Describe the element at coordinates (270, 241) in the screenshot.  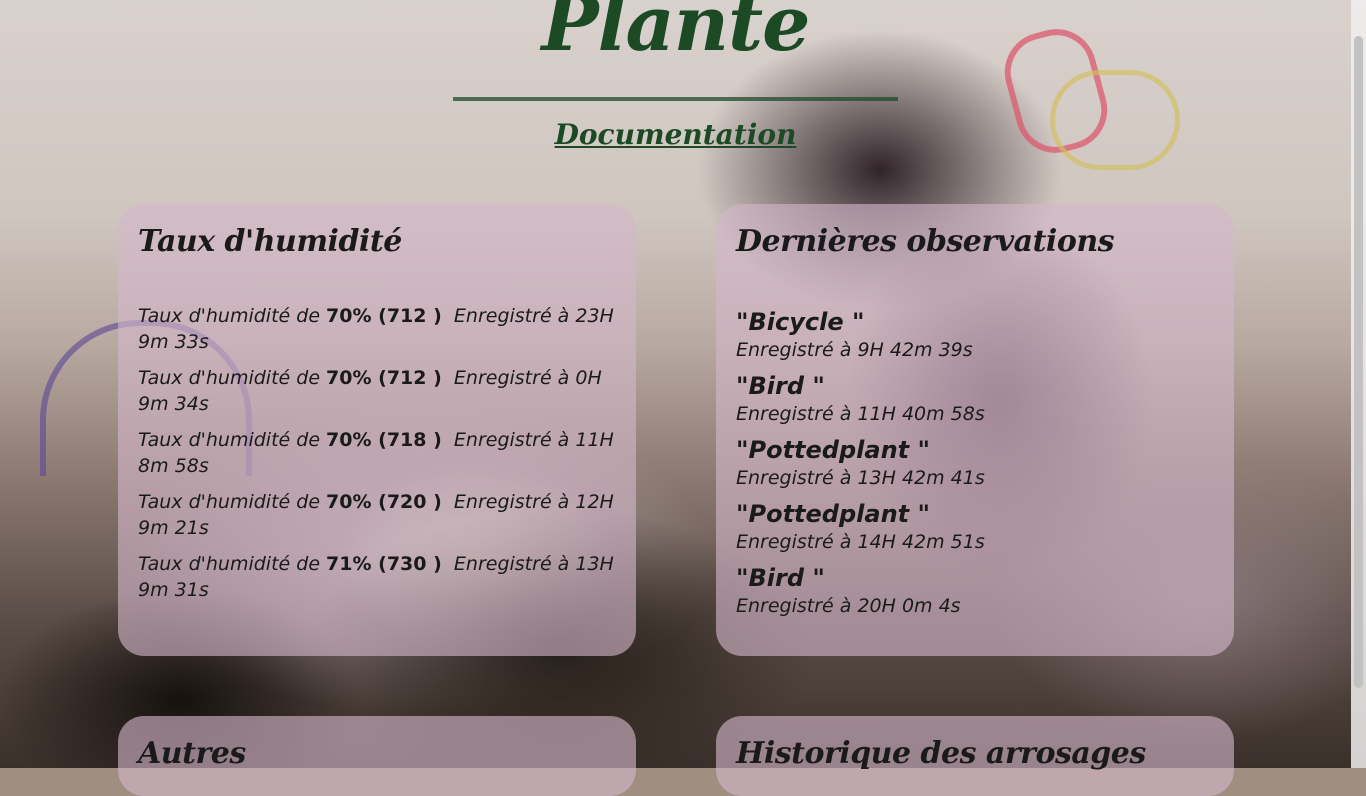
I see `humidity-card-title: Taux d'humidité` at that location.